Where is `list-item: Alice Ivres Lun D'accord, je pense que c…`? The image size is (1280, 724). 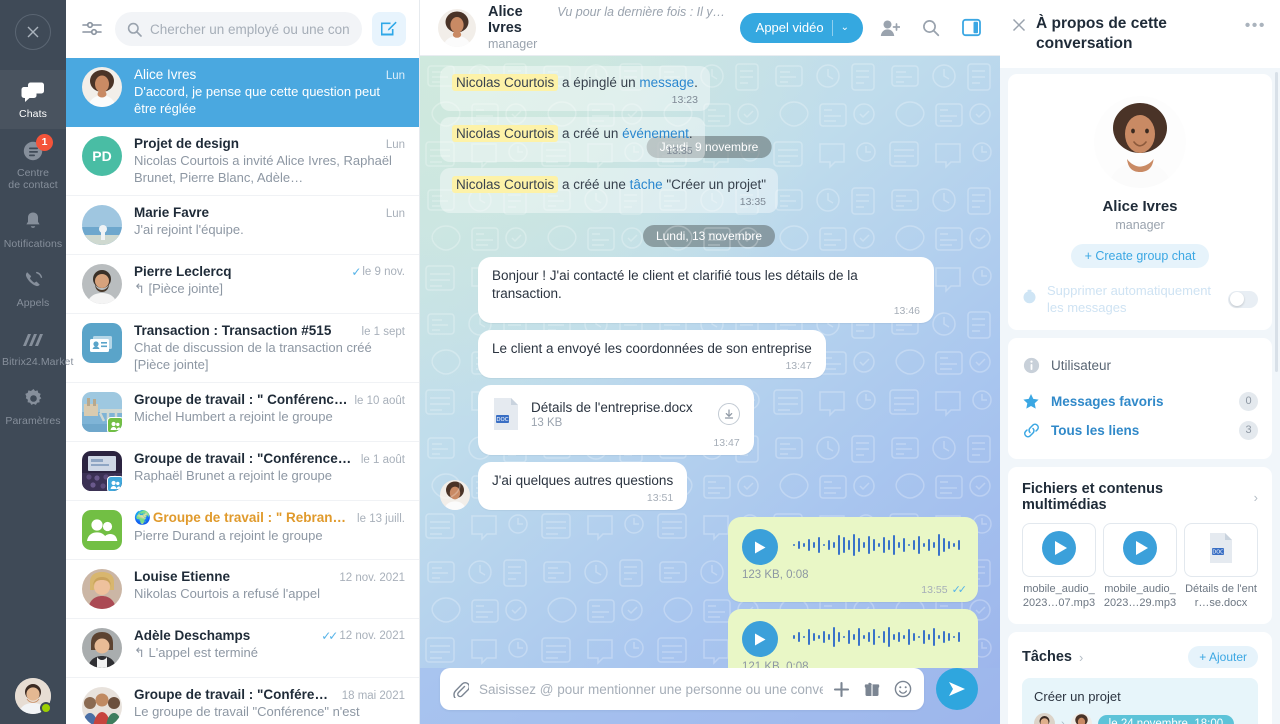
list-item: Alice Ivres Lun D'accord, je pense que c… is located at coordinates (242, 92).